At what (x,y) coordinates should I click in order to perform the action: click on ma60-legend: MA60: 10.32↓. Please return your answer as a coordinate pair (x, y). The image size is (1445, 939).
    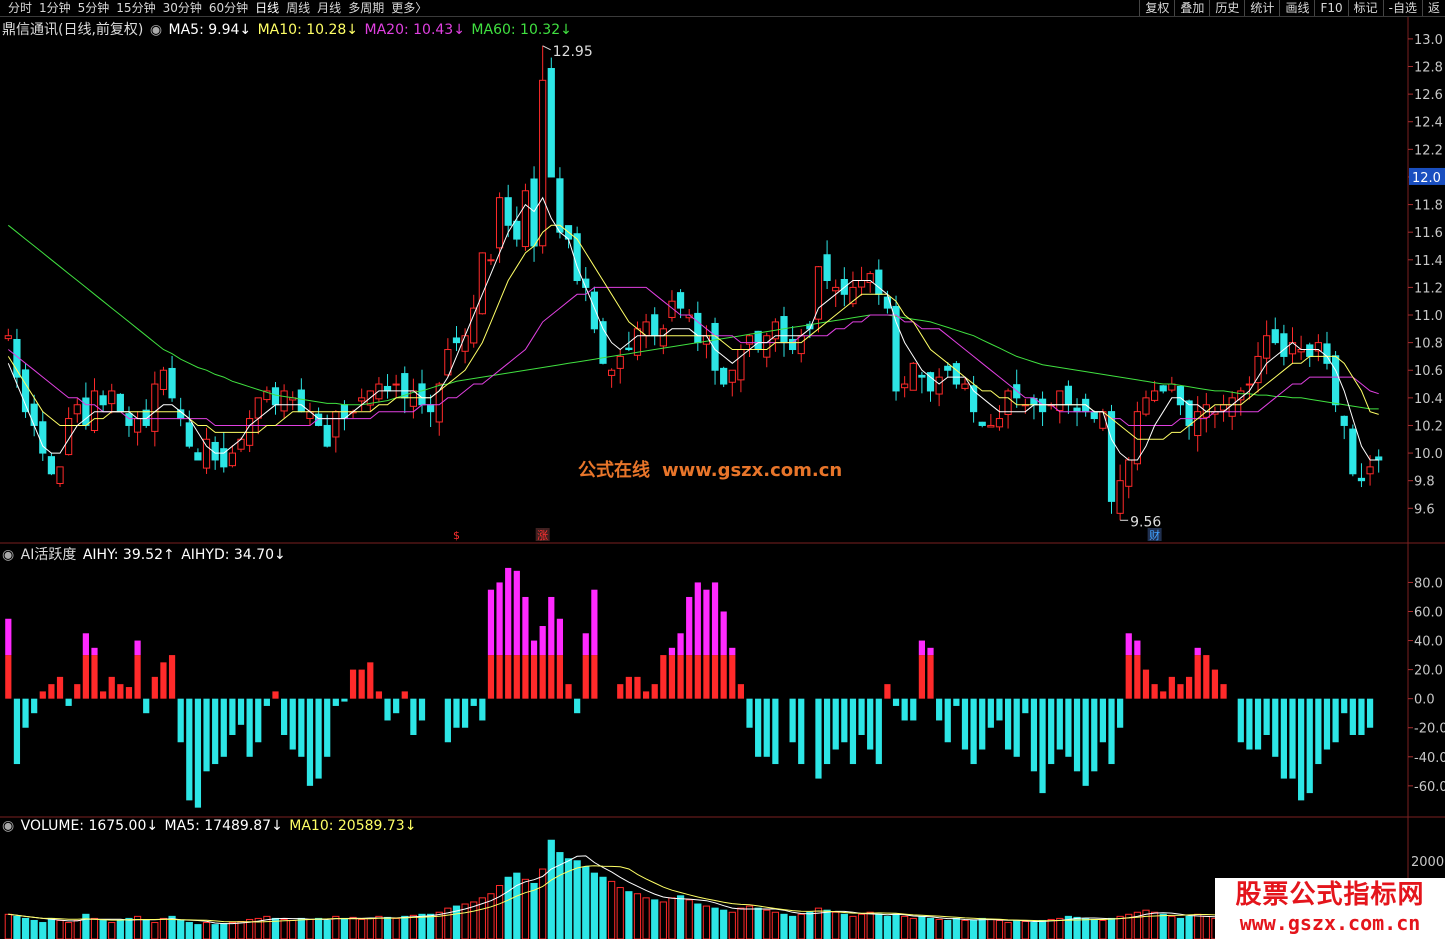
    Looking at the image, I should click on (521, 30).